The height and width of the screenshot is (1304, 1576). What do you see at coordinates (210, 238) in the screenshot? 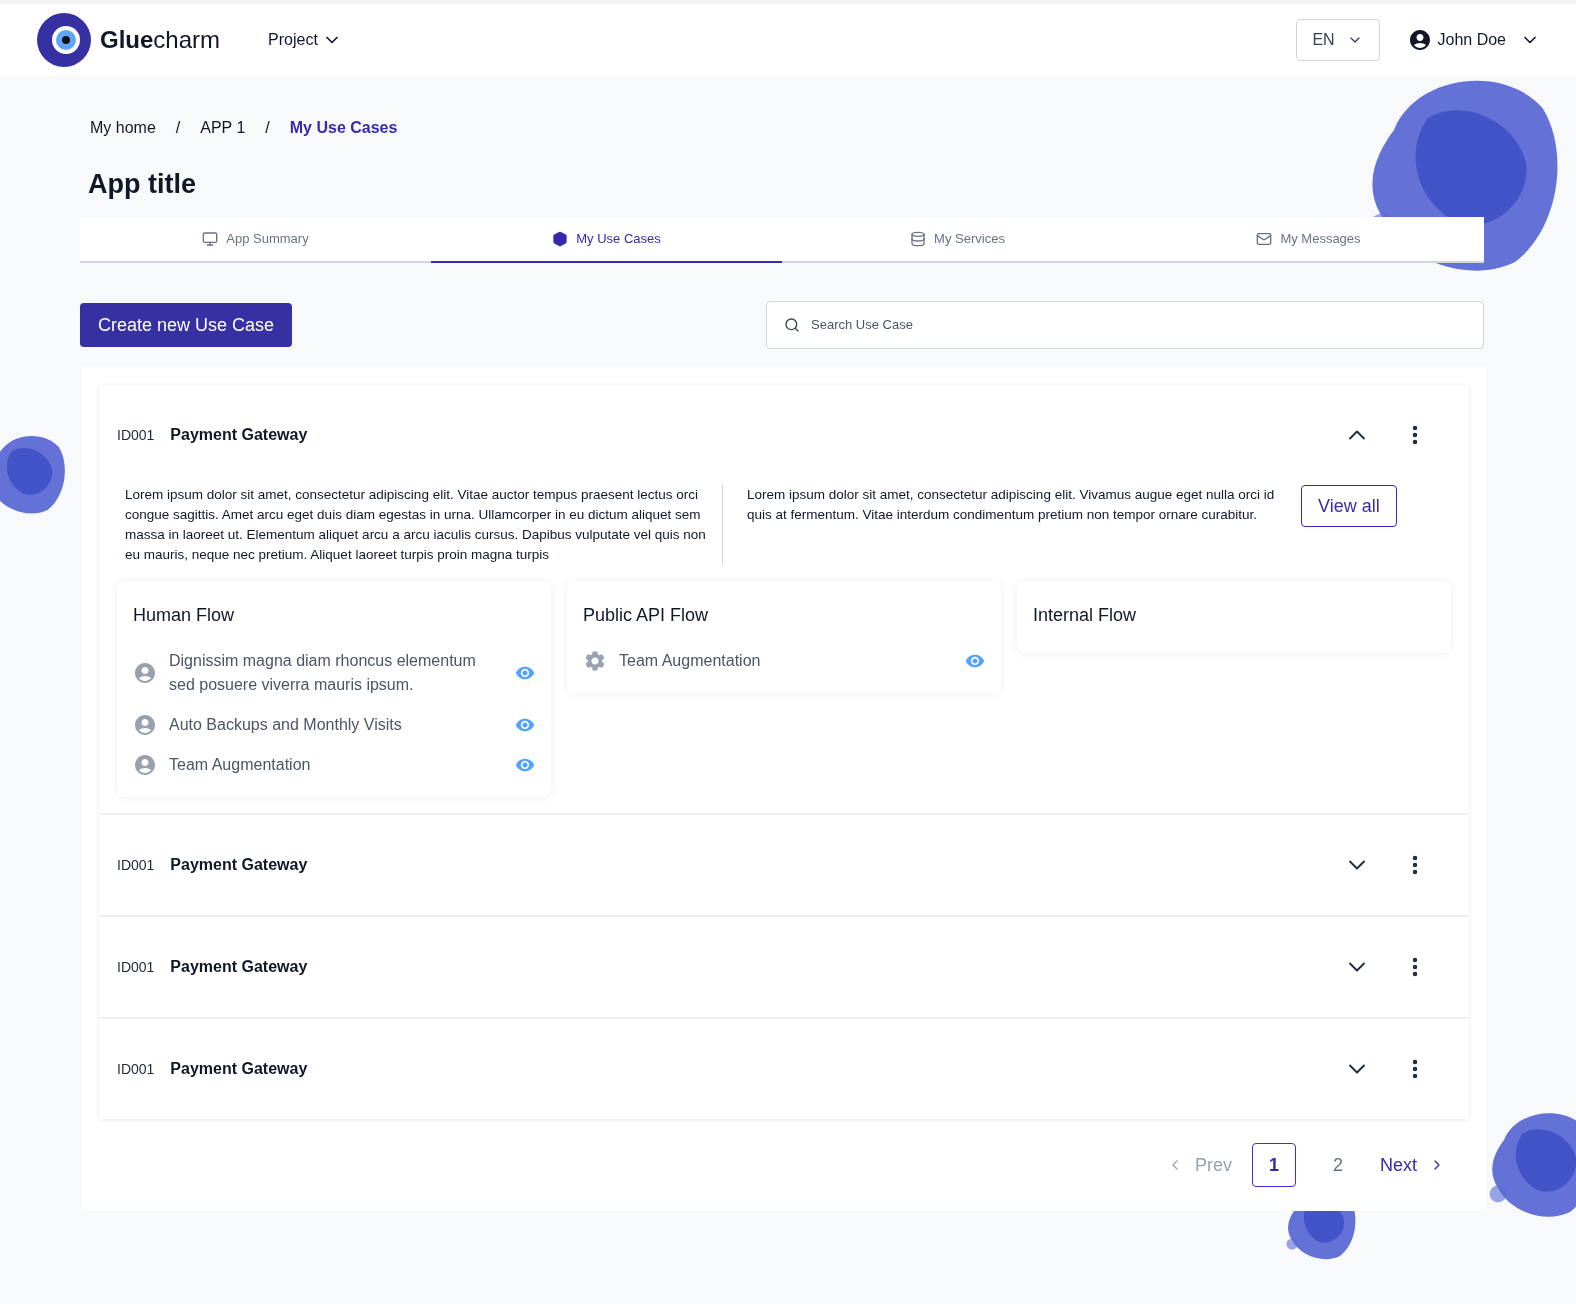
I see `monitor-icon` at bounding box center [210, 238].